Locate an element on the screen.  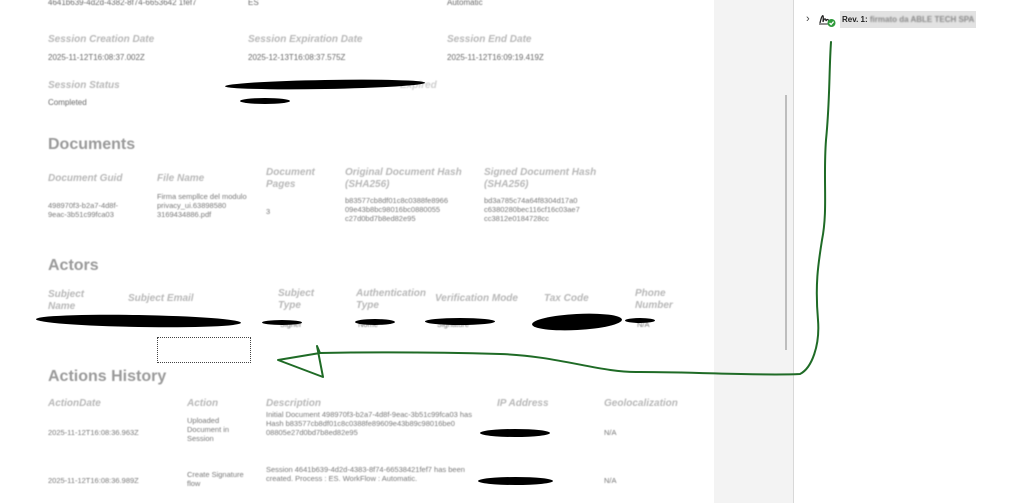
session-end-label: Session End Date is located at coordinates (489, 39).